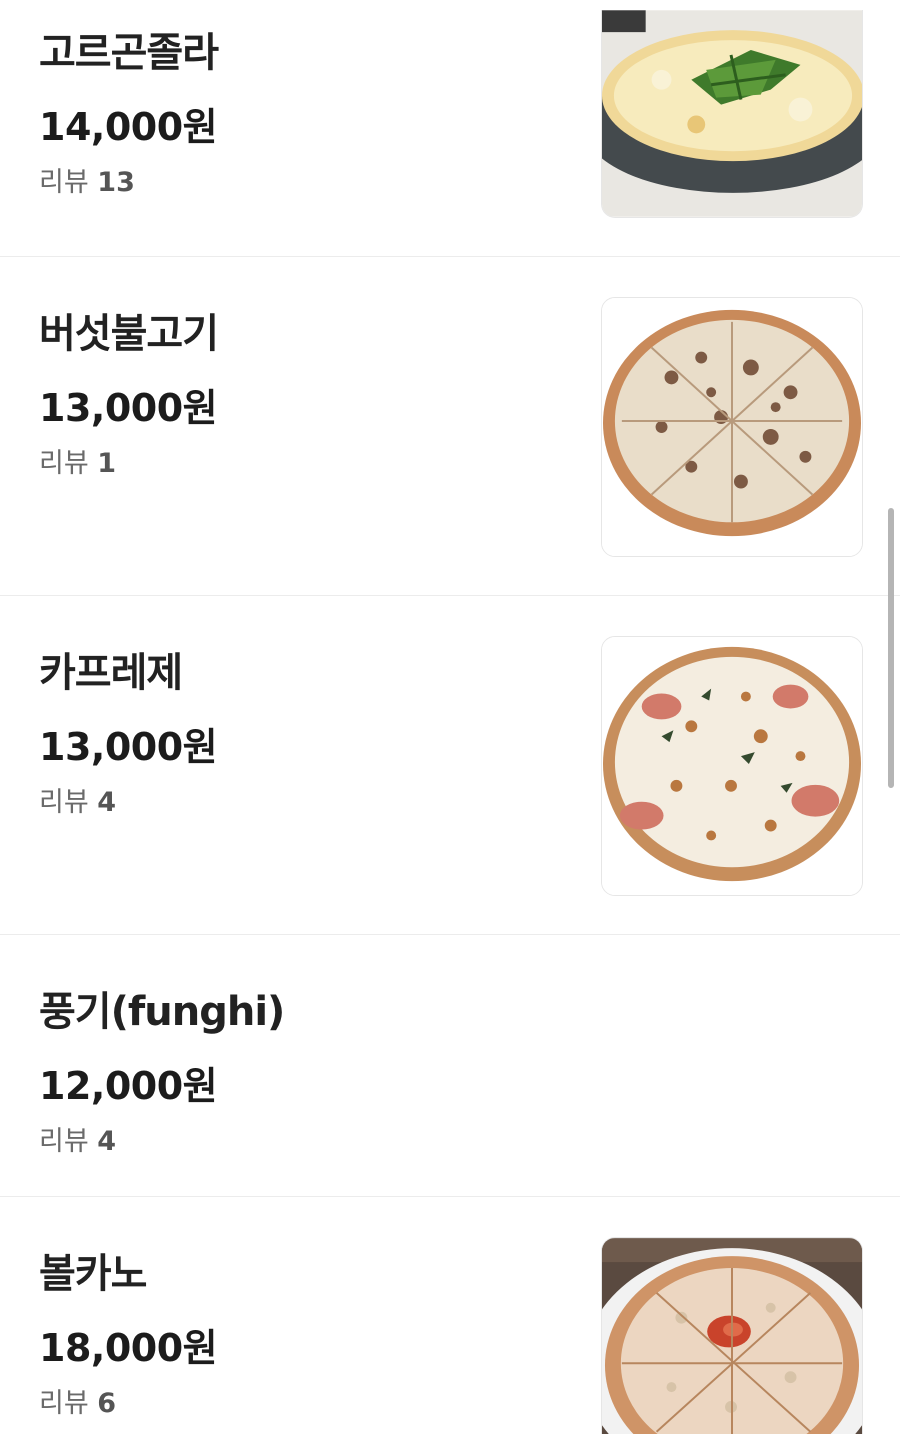  Describe the element at coordinates (107, 1403) in the screenshot. I see `review-count: 6` at that location.